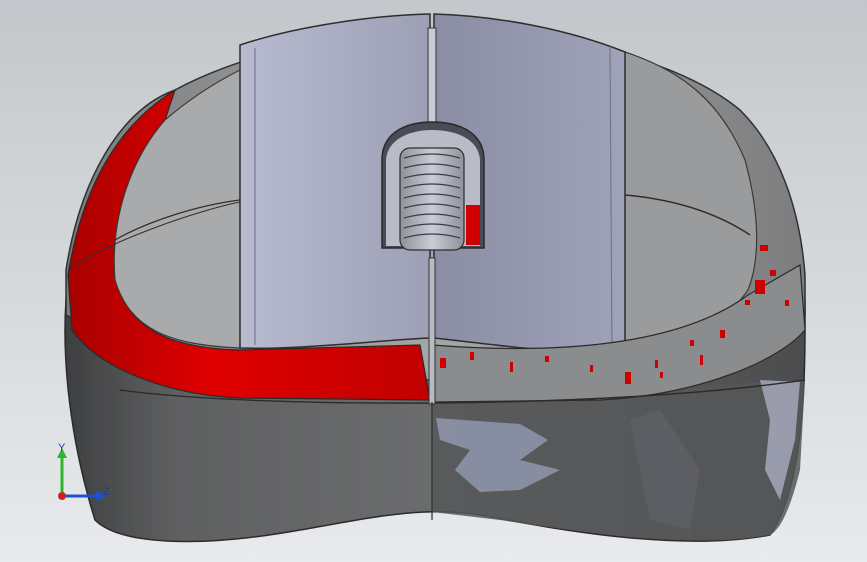 The height and width of the screenshot is (562, 867). Describe the element at coordinates (432, 331) in the screenshot. I see `center-seam-lower` at that location.